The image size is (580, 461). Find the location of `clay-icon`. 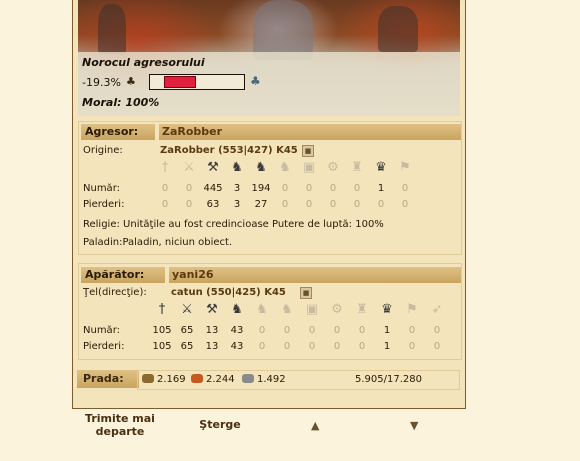

clay-icon is located at coordinates (197, 378).